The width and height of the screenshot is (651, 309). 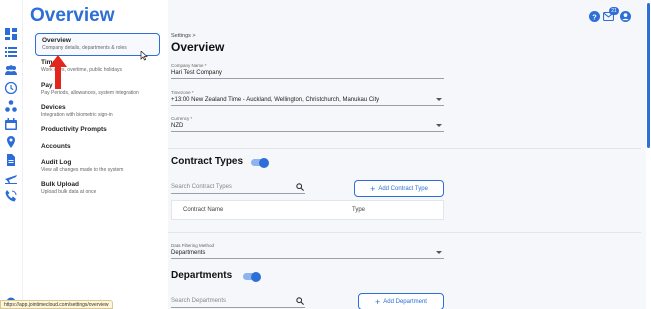 I want to click on page-title: Overview, so click(x=198, y=47).